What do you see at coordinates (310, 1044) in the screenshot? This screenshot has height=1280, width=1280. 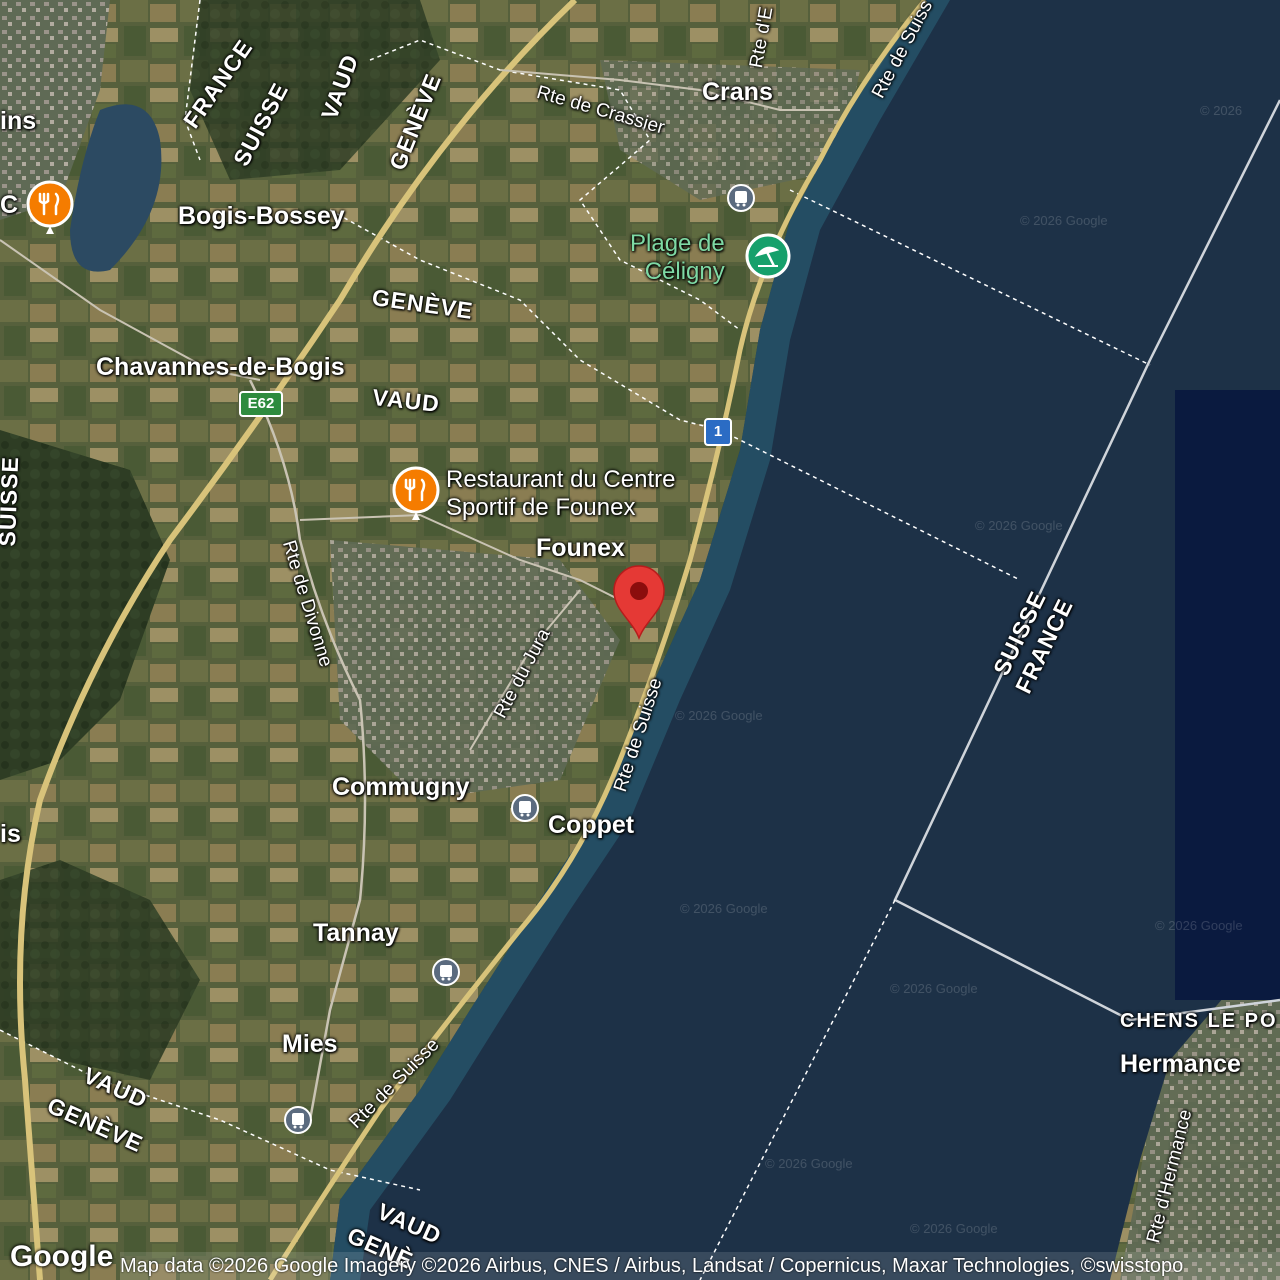 I see `place-label-mies: Mies` at bounding box center [310, 1044].